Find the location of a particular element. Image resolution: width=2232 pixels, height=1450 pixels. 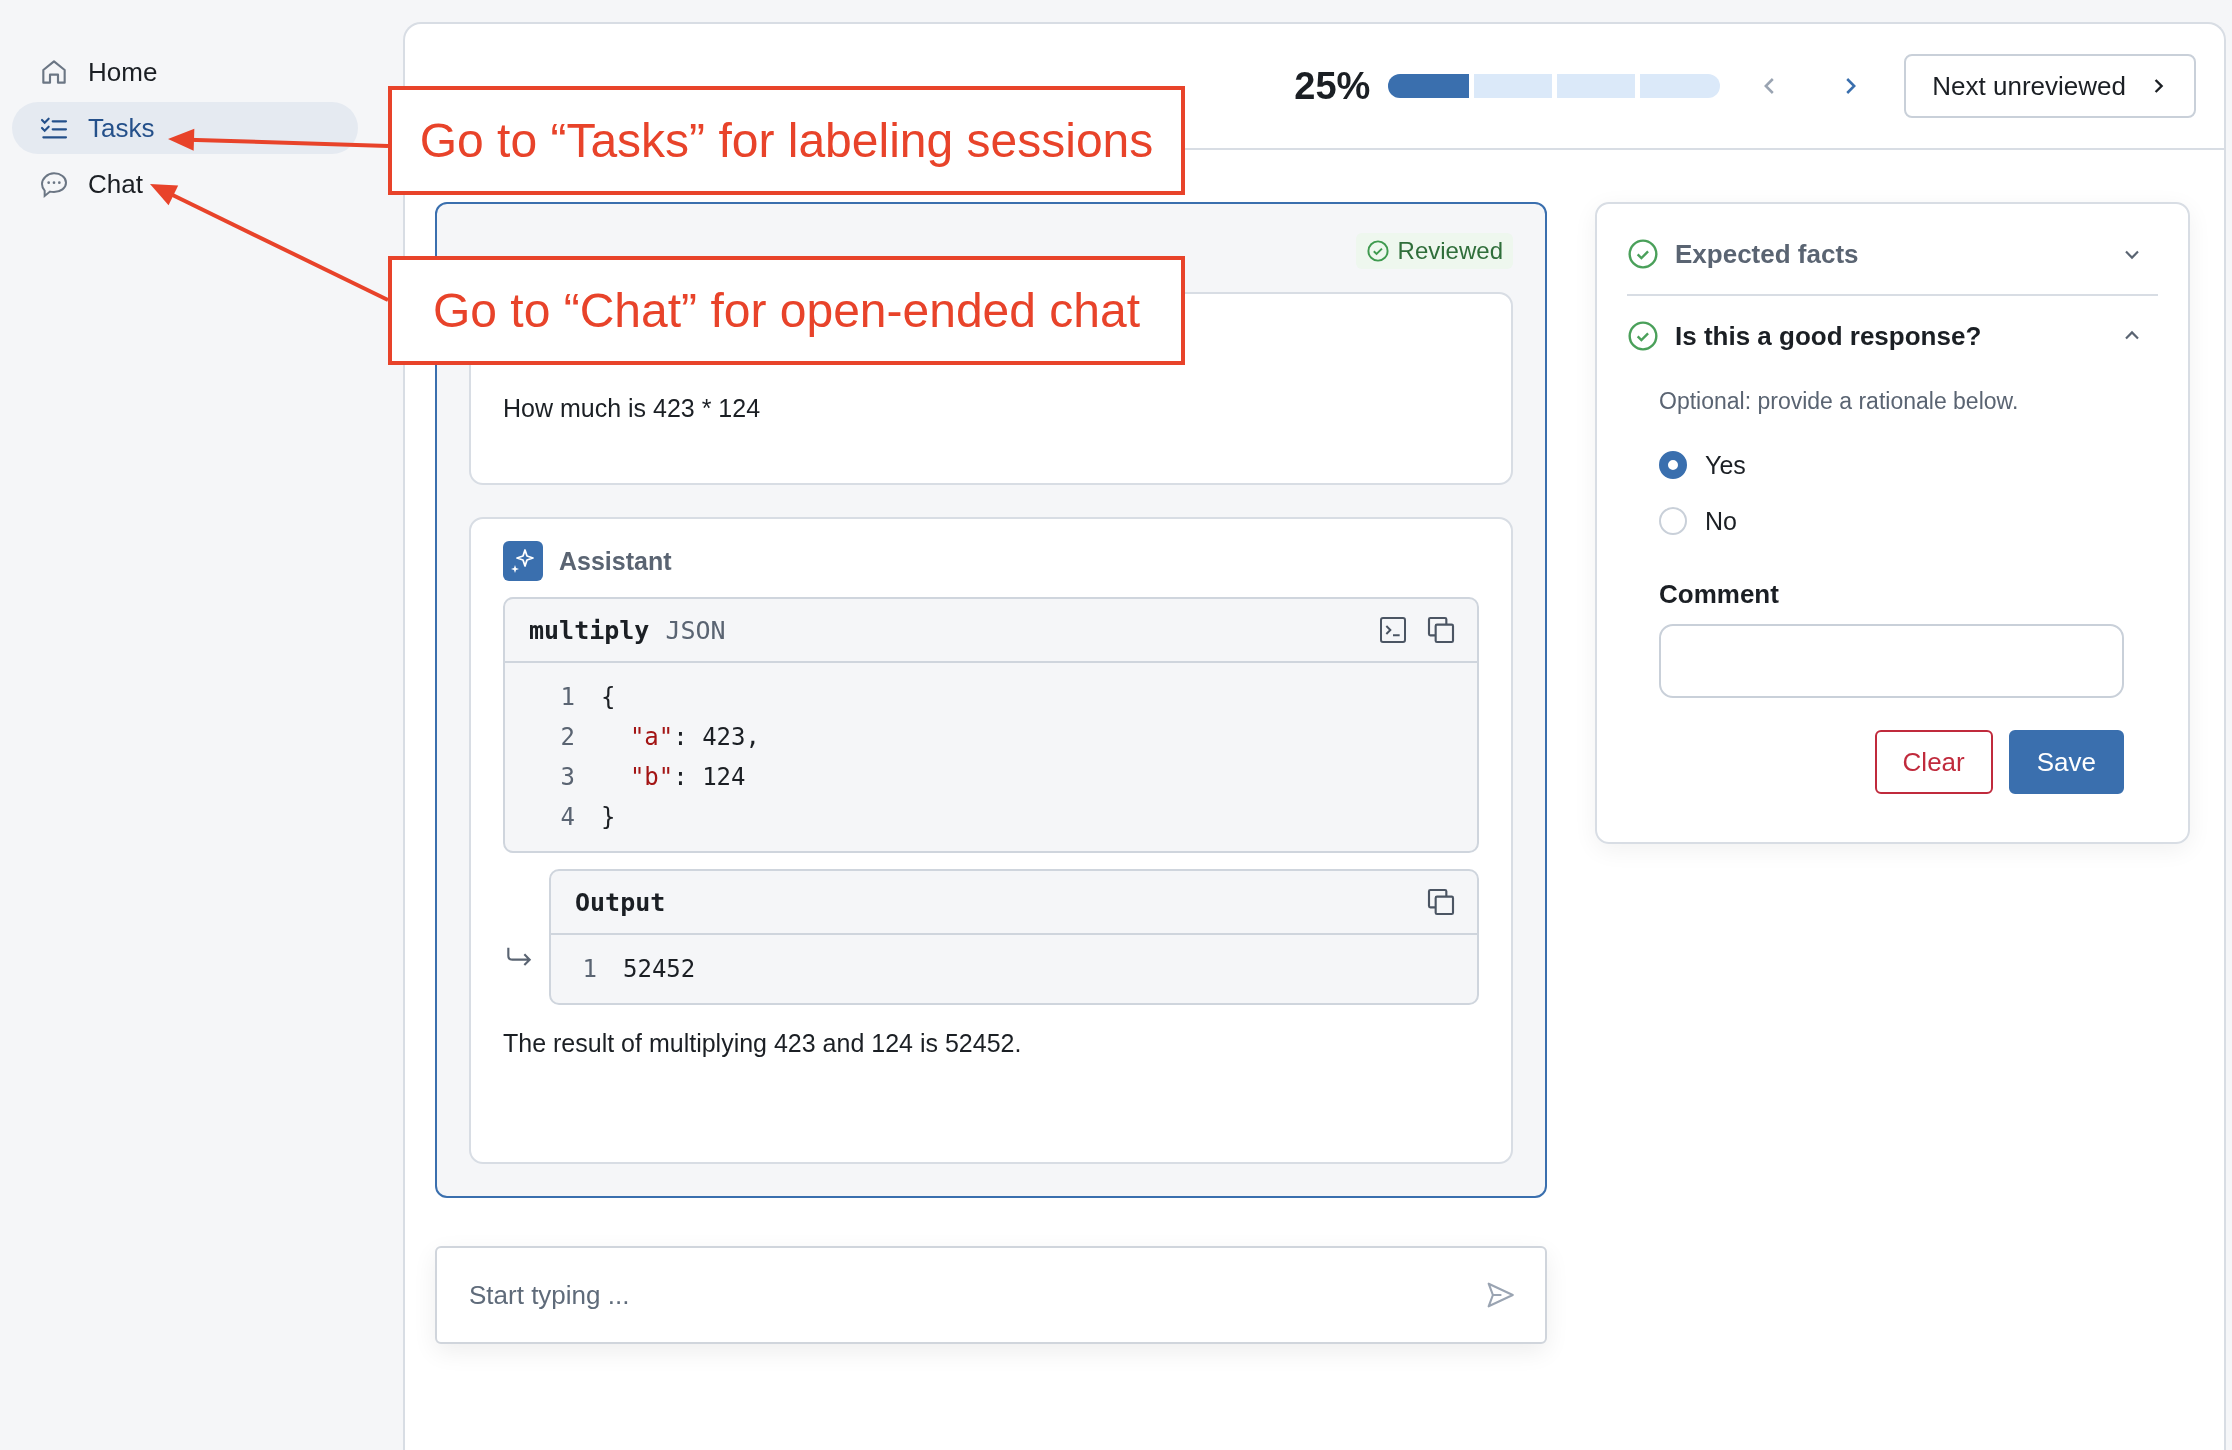

status-label: Reviewed is located at coordinates (1450, 251).